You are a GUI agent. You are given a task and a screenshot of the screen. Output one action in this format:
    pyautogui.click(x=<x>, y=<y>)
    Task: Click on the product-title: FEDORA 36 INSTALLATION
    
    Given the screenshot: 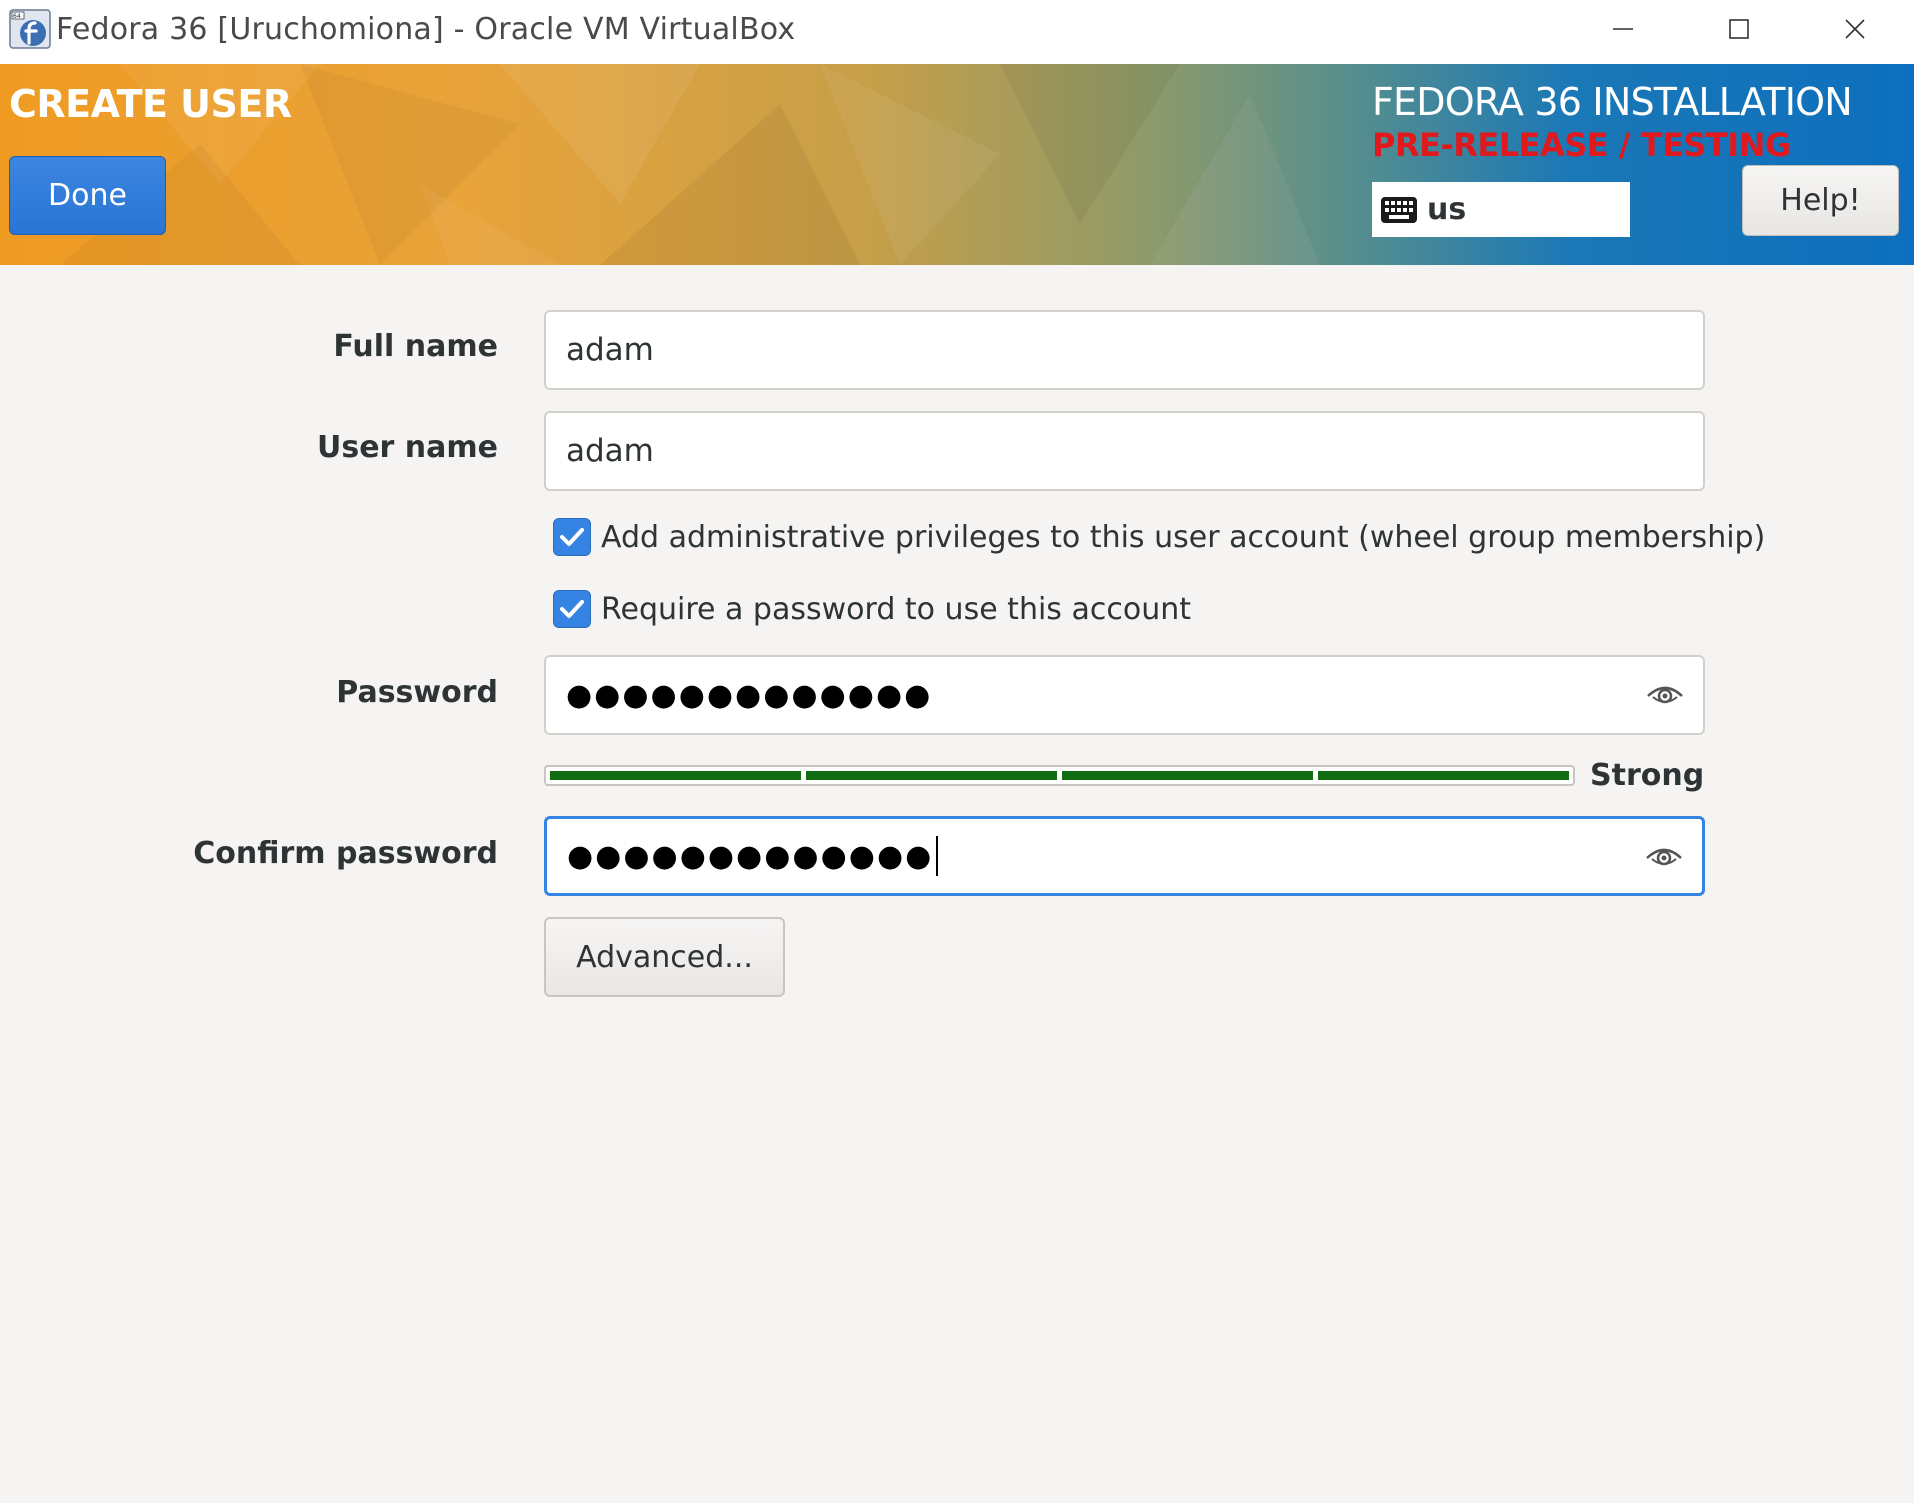 What is the action you would take?
    pyautogui.click(x=1612, y=102)
    